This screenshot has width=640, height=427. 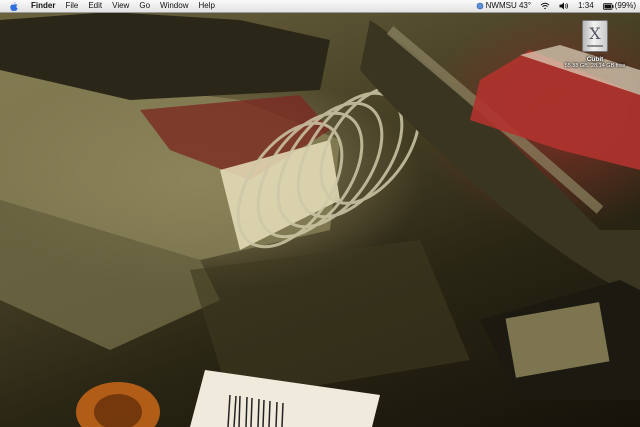 I want to click on apple-icon, so click(x=14, y=6).